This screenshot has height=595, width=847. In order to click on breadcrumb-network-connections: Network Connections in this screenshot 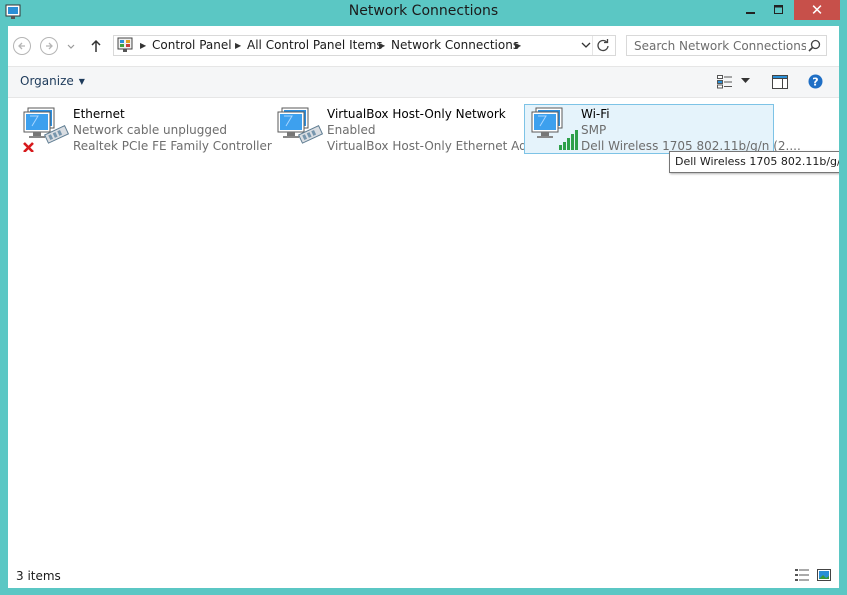, I will do `click(455, 45)`.